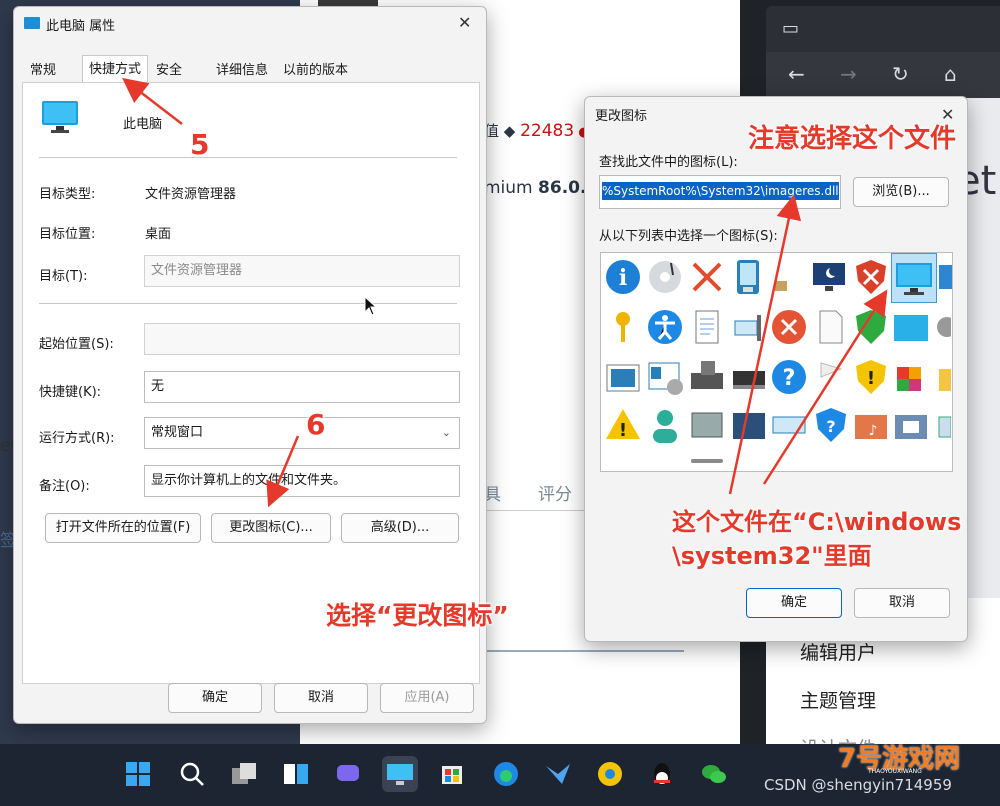 This screenshot has height=806, width=1000. Describe the element at coordinates (138, 774) in the screenshot. I see `start-icon` at that location.